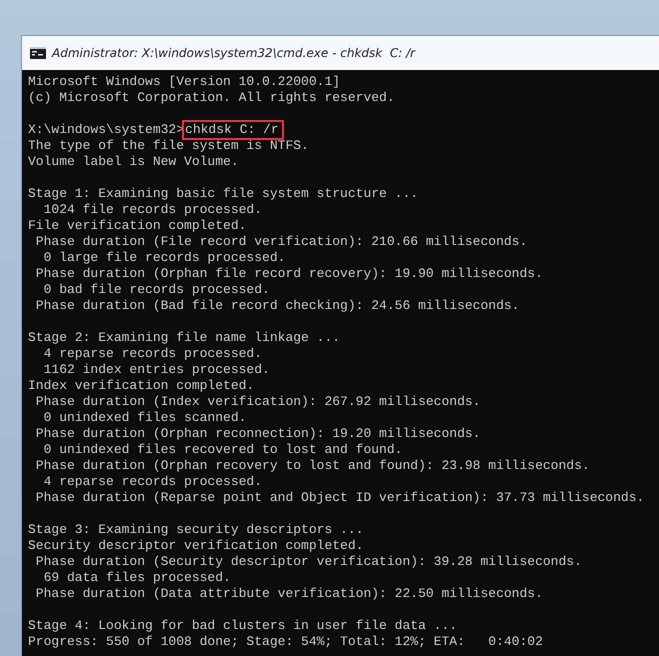 The width and height of the screenshot is (659, 656). What do you see at coordinates (308, 561) in the screenshot?
I see `output-line: Phase duration (Security descriptor verification): 39.28 milliseconds.` at bounding box center [308, 561].